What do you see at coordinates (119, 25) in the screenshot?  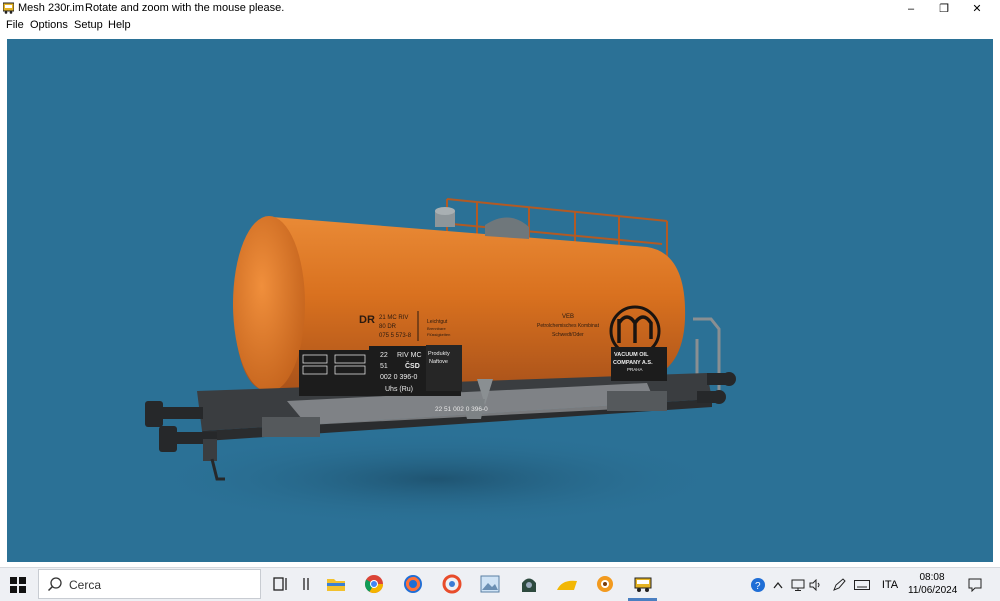 I see `menu-help: Help` at bounding box center [119, 25].